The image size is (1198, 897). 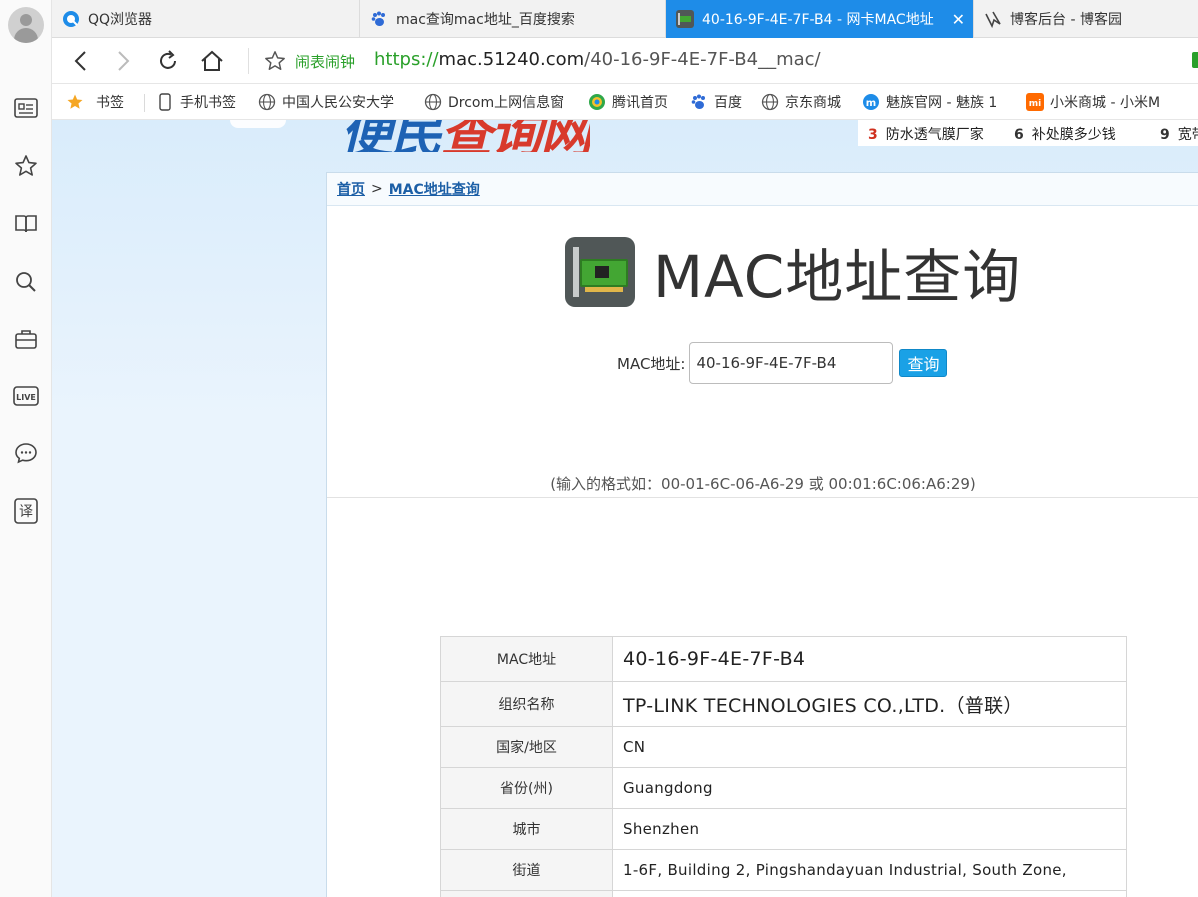 I want to click on tab-qq-browser: QQ浏览器, so click(x=206, y=19).